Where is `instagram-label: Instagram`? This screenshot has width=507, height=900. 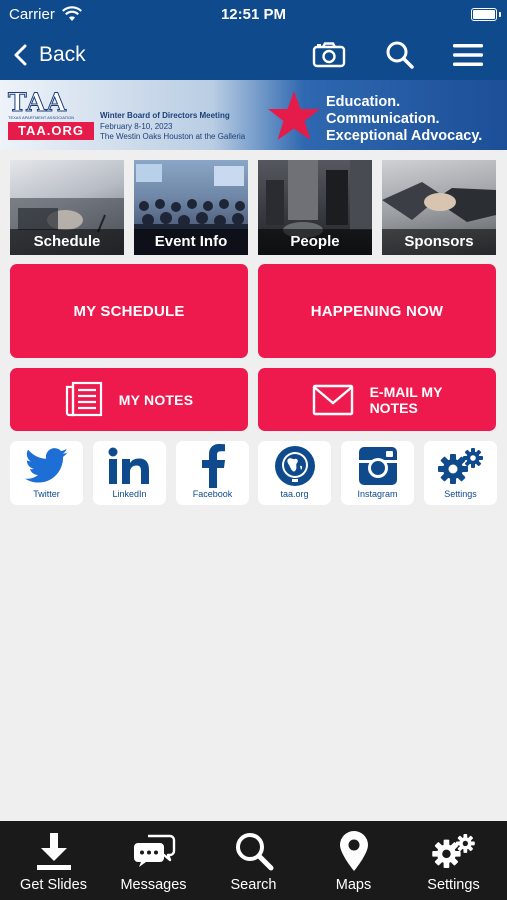
instagram-label: Instagram is located at coordinates (377, 494).